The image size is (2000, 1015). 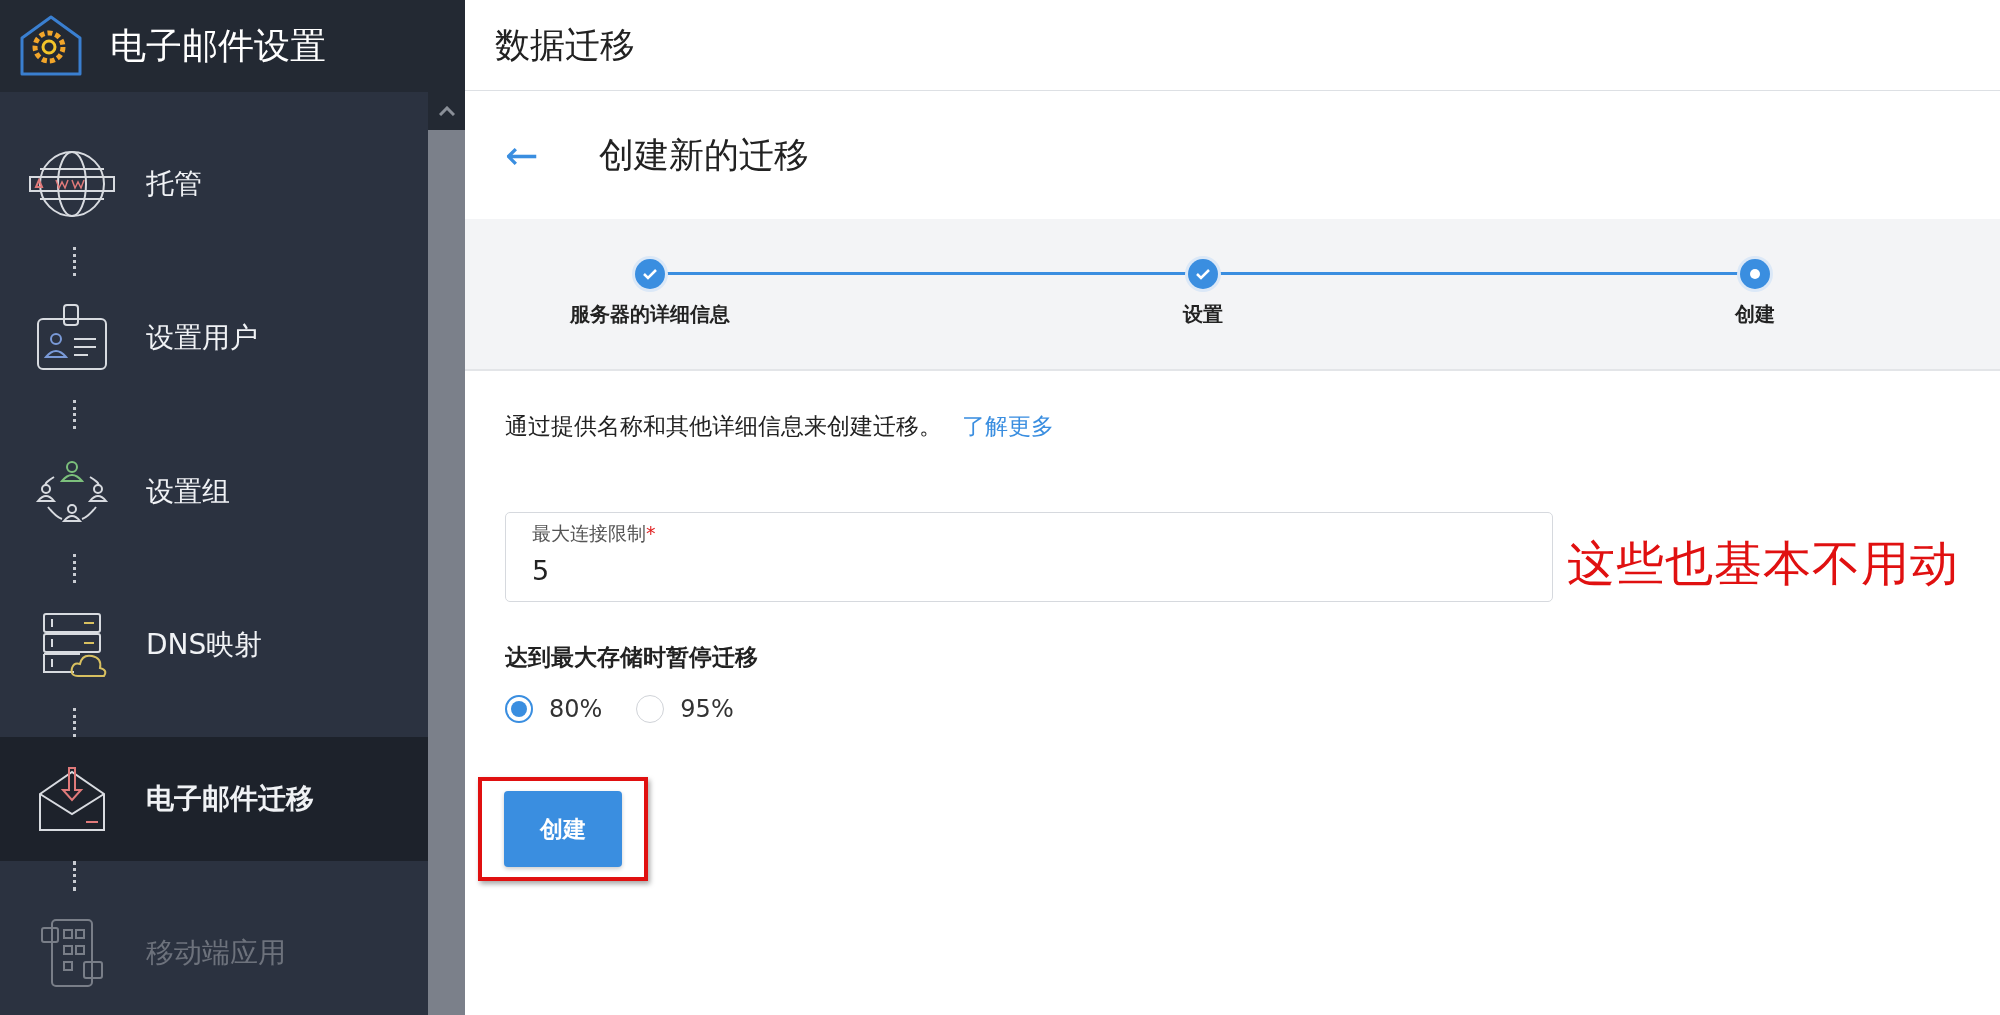 What do you see at coordinates (72, 184) in the screenshot?
I see `globe-icon` at bounding box center [72, 184].